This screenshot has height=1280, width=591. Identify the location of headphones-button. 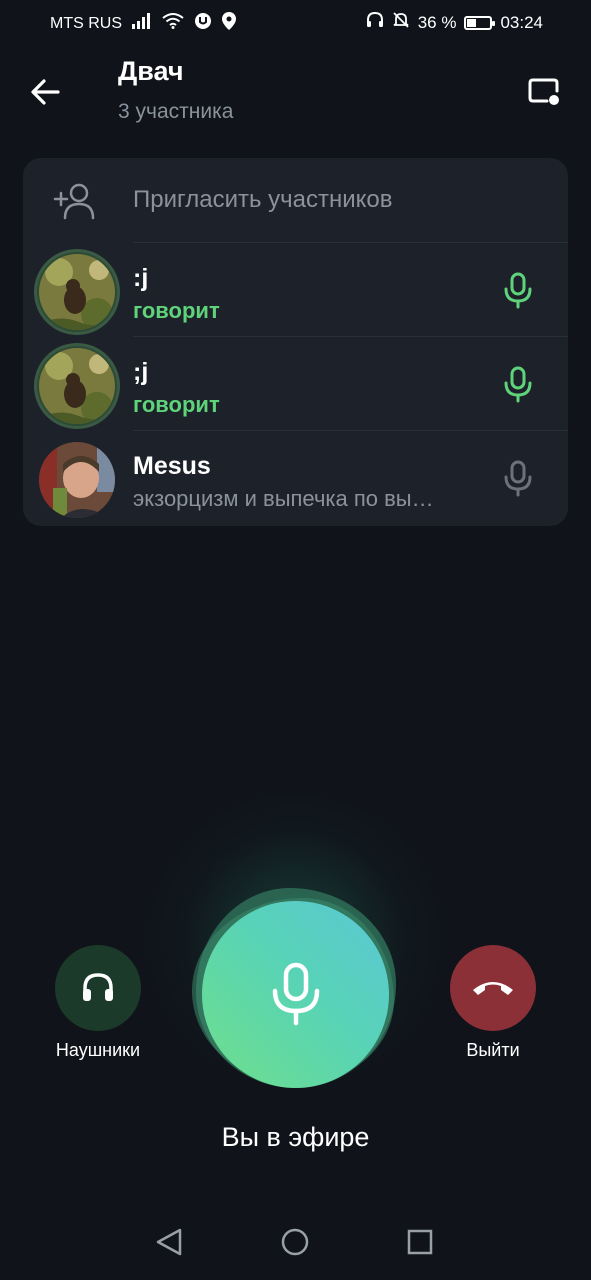
(98, 988).